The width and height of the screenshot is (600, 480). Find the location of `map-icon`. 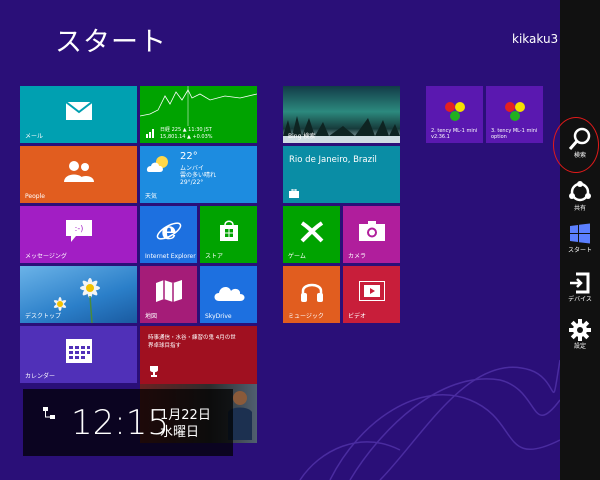

map-icon is located at coordinates (168, 291).